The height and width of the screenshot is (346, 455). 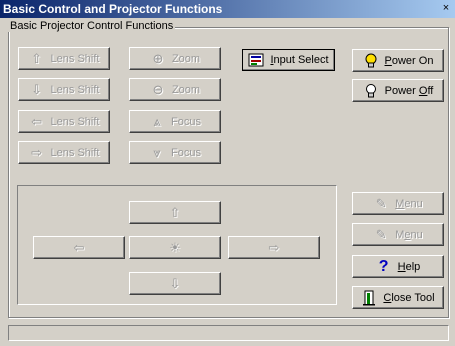 What do you see at coordinates (409, 60) in the screenshot?
I see `power-on-label: Power On` at bounding box center [409, 60].